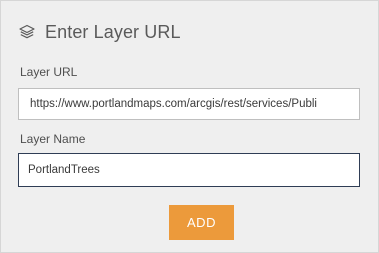 This screenshot has width=379, height=253. I want to click on layers-icon, so click(27, 32).